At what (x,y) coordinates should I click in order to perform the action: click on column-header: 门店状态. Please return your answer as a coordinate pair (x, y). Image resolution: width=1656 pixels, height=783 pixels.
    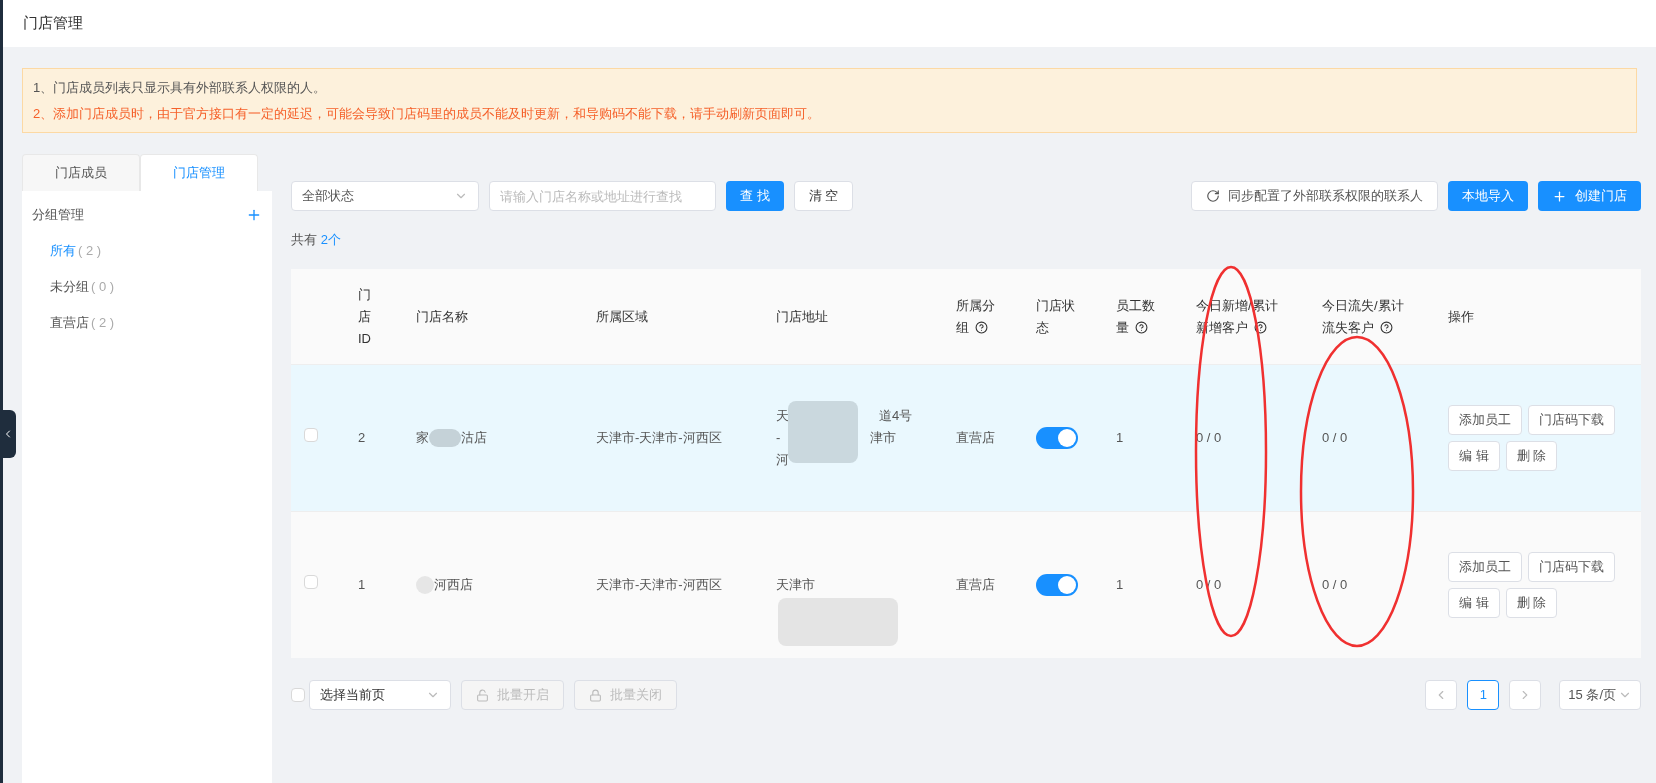
    Looking at the image, I should click on (1056, 316).